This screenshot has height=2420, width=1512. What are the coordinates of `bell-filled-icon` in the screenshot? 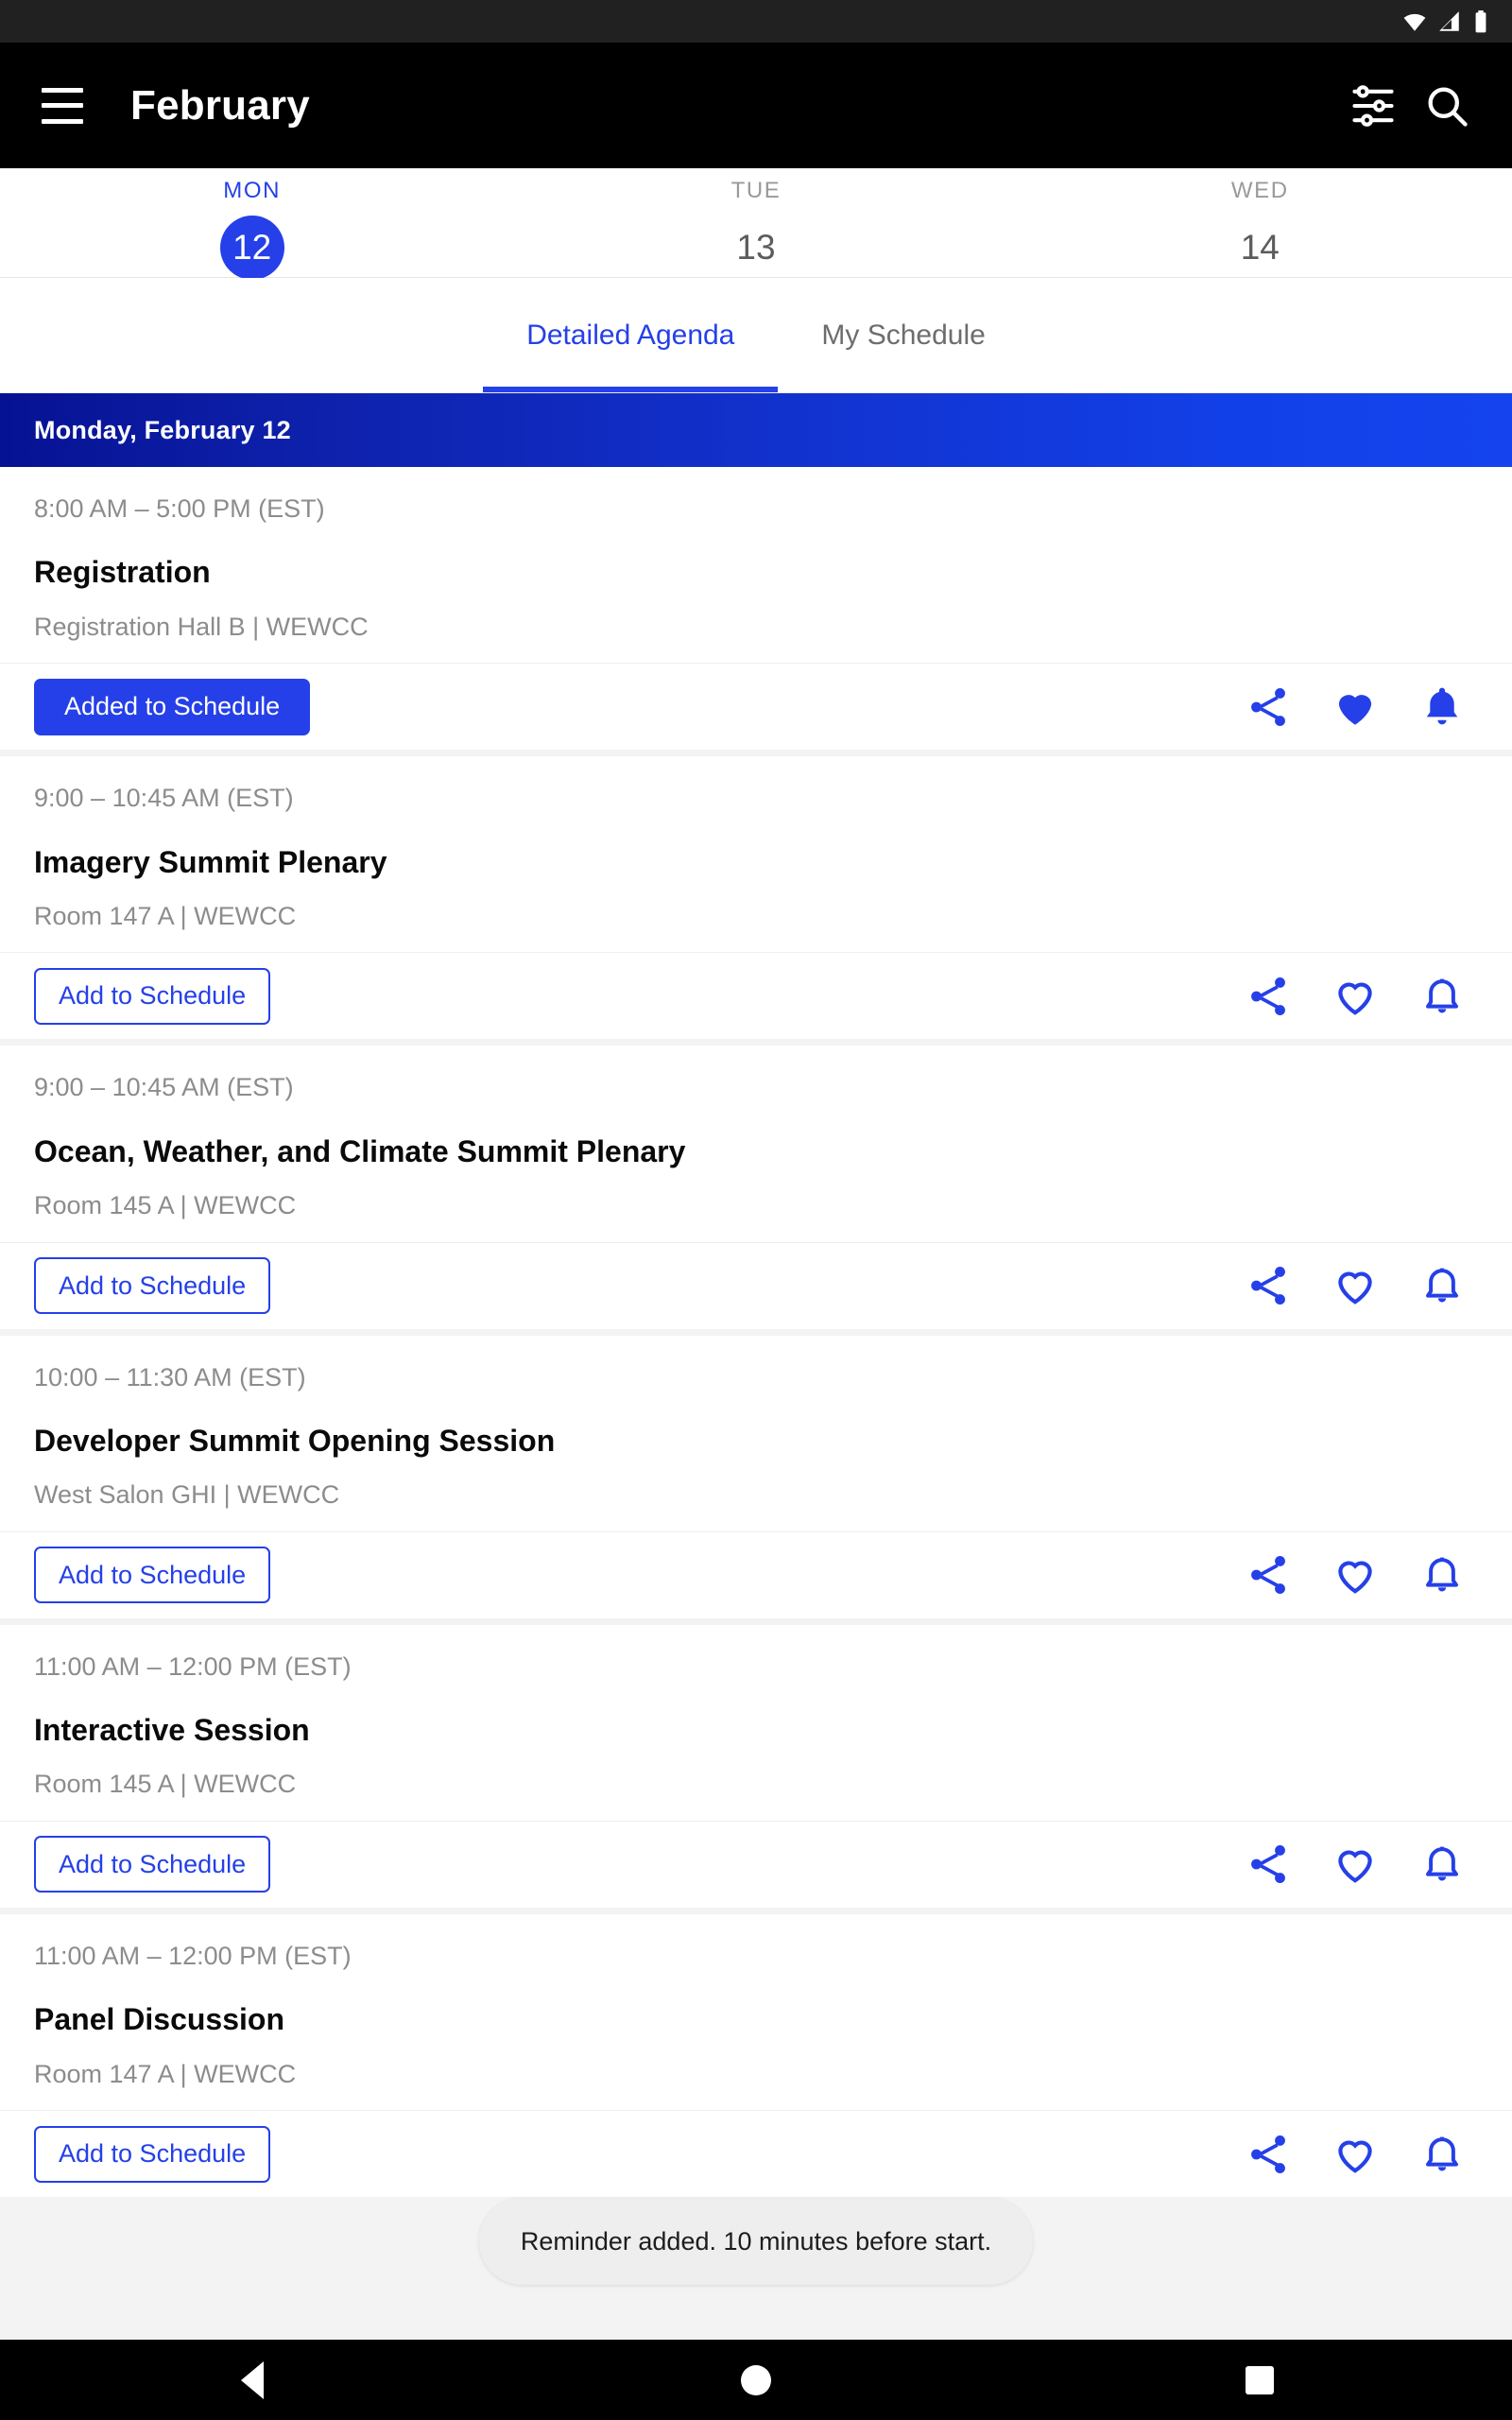 It's located at (1442, 707).